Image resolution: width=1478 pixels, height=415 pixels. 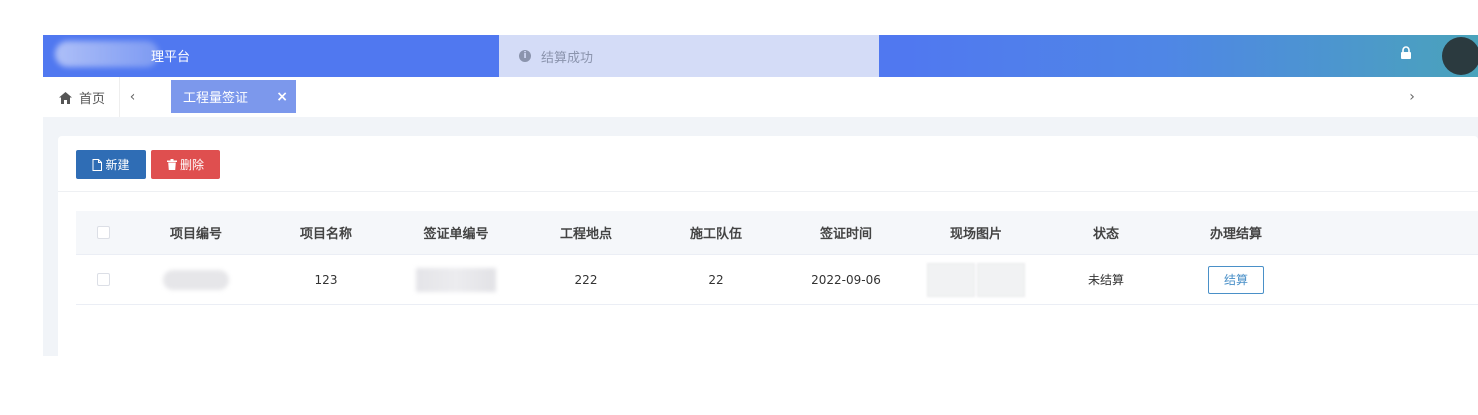 I want to click on table-row: 123 222 22 2022-09-06 未结算 结算, so click(x=777, y=280).